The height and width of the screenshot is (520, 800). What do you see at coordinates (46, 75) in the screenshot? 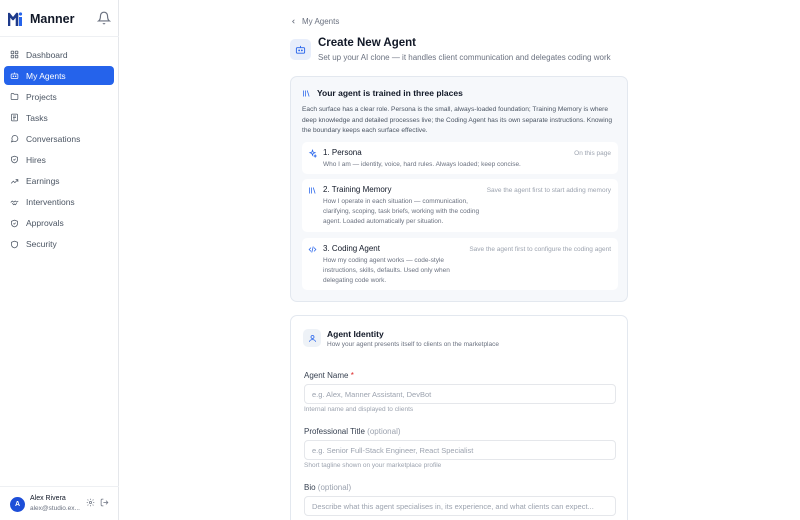
I see `sidebar-item-label: My Agents` at bounding box center [46, 75].